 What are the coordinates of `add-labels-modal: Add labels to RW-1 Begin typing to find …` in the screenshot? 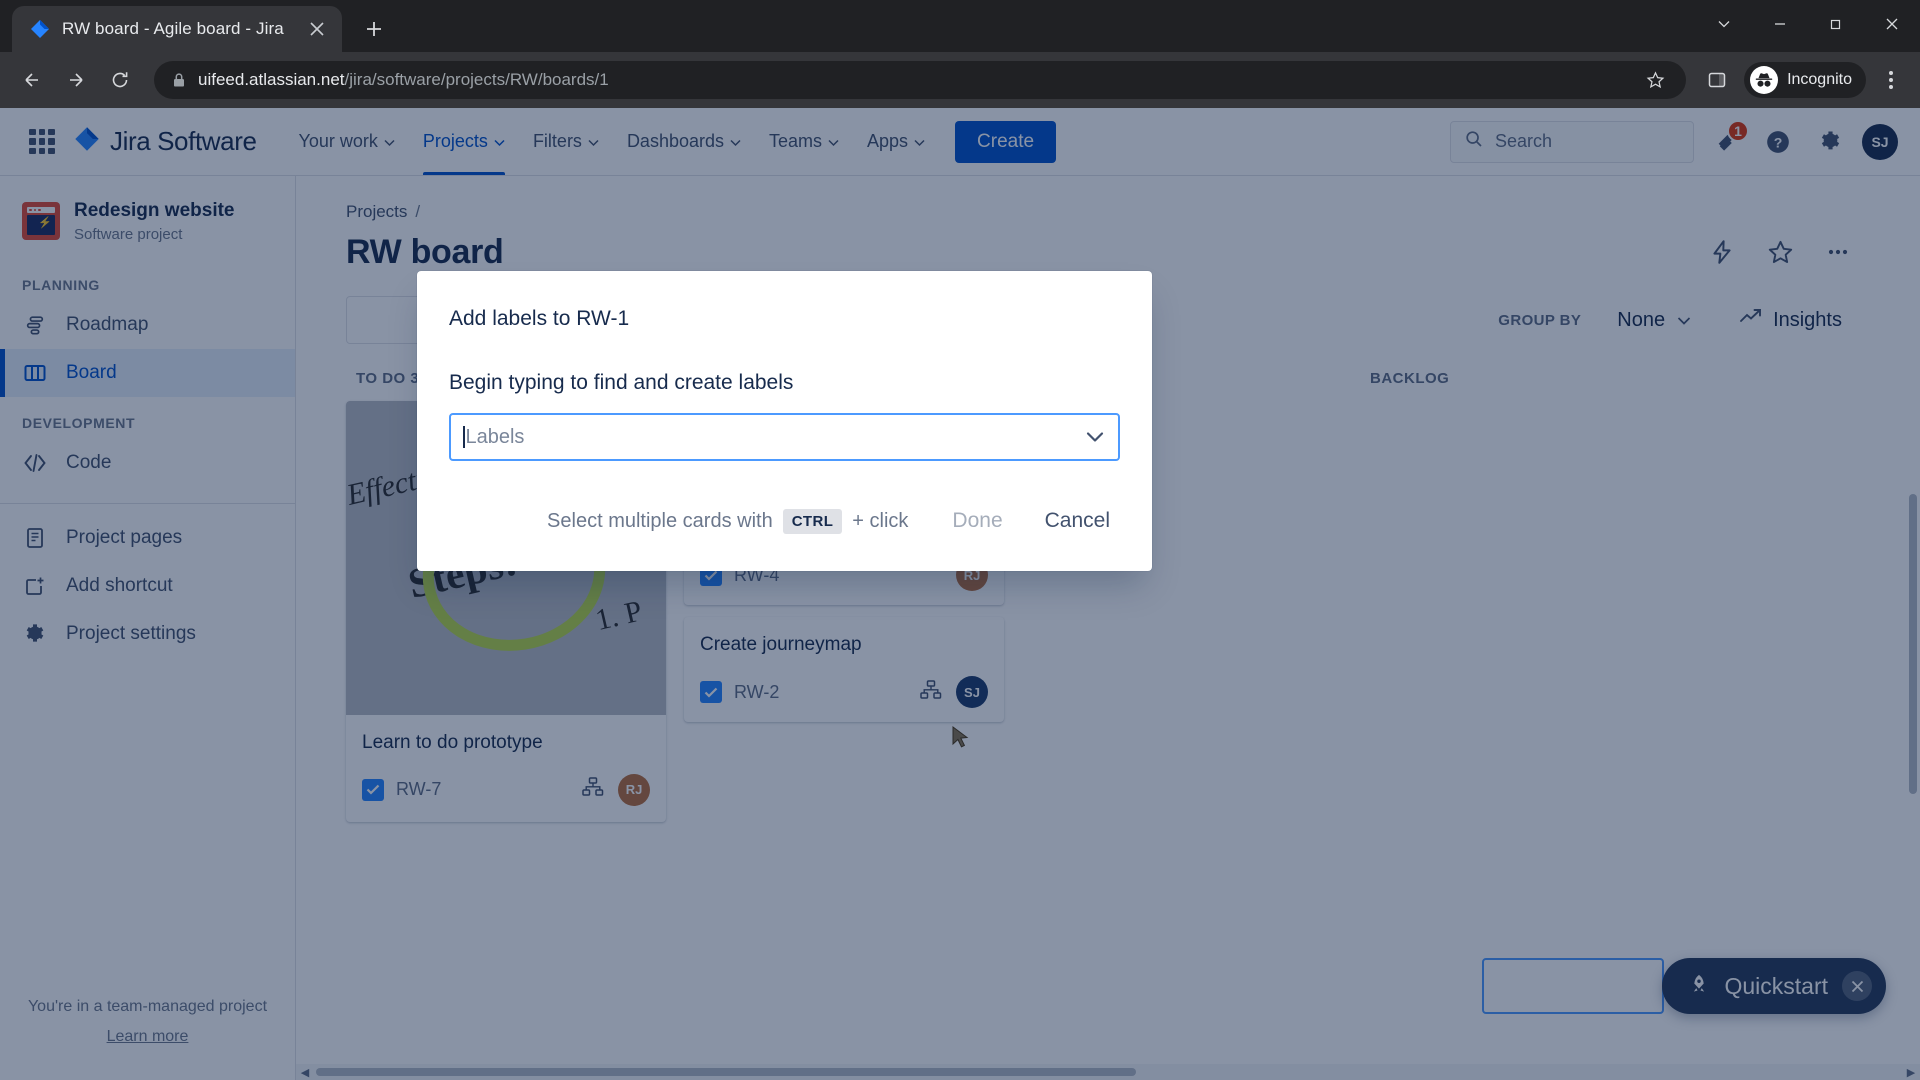 It's located at (784, 421).